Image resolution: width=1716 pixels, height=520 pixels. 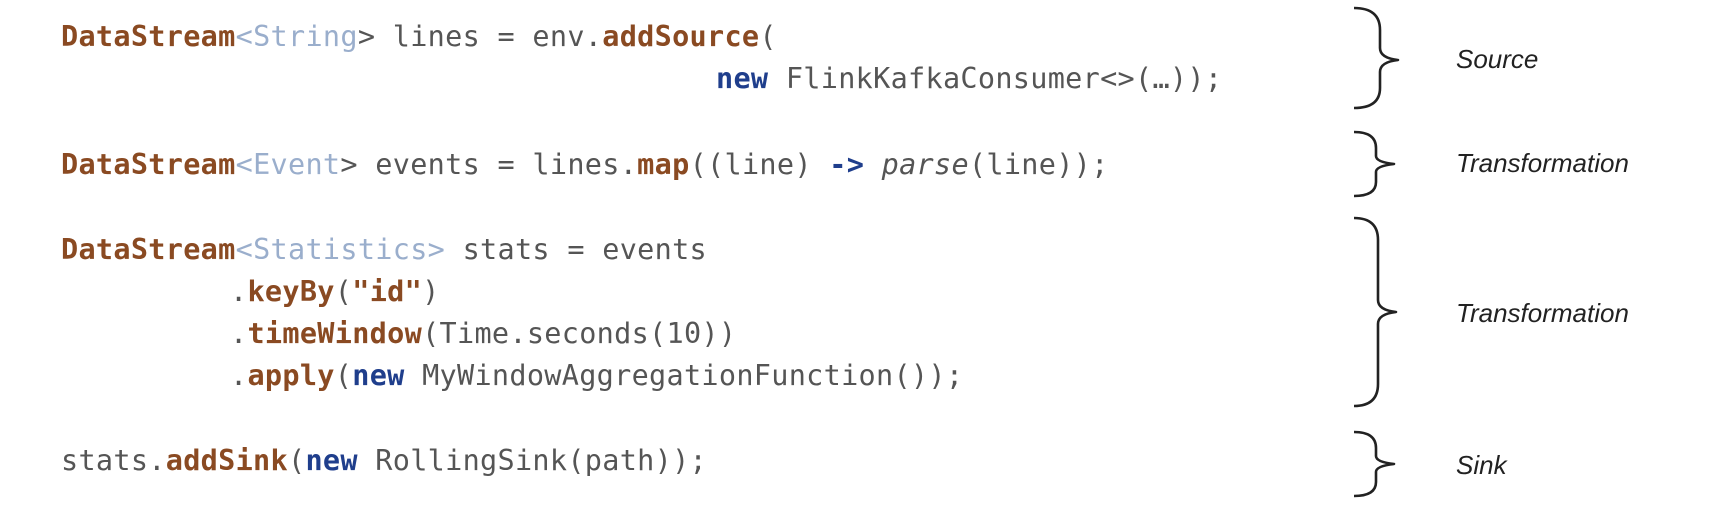 What do you see at coordinates (1542, 313) in the screenshot?
I see `annotation-transformation-2: Transformation` at bounding box center [1542, 313].